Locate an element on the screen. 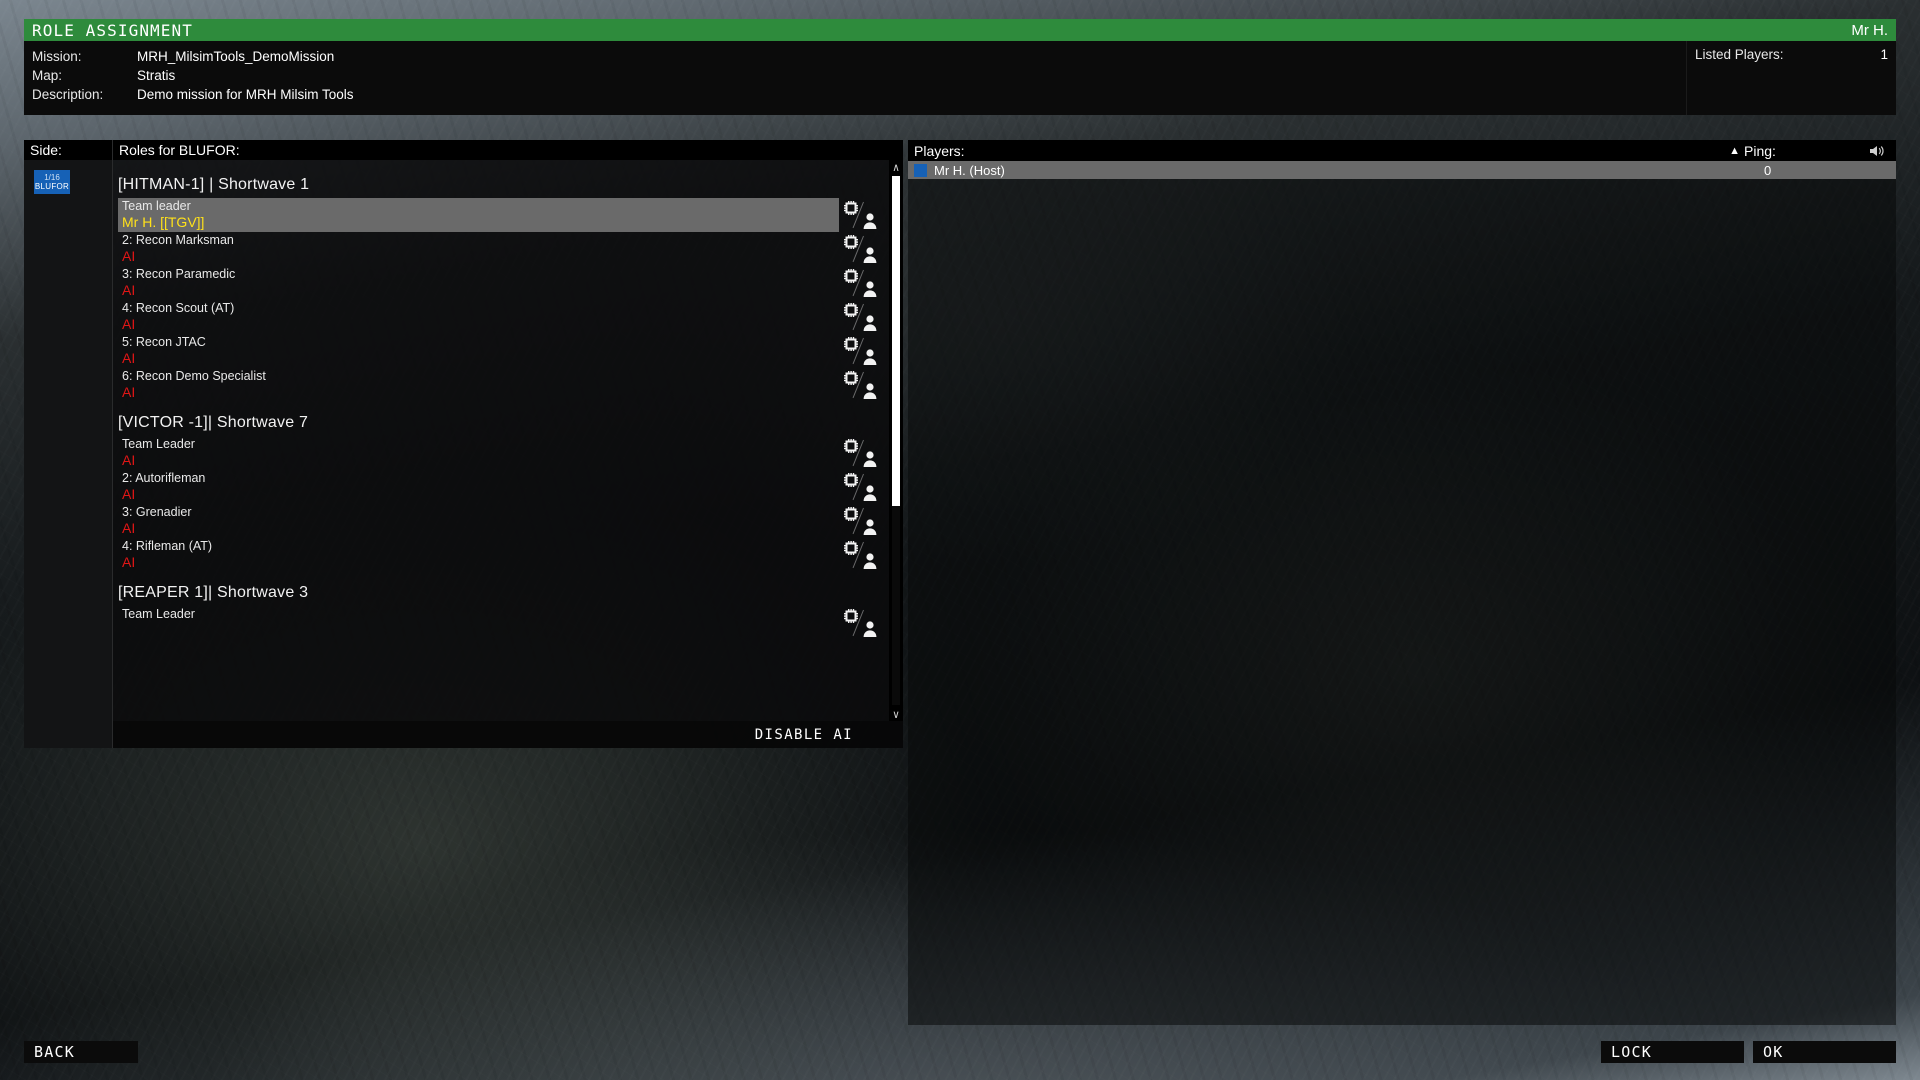 The image size is (1920, 1080). role-slot-name: 3: Recon Paramedic is located at coordinates (179, 274).